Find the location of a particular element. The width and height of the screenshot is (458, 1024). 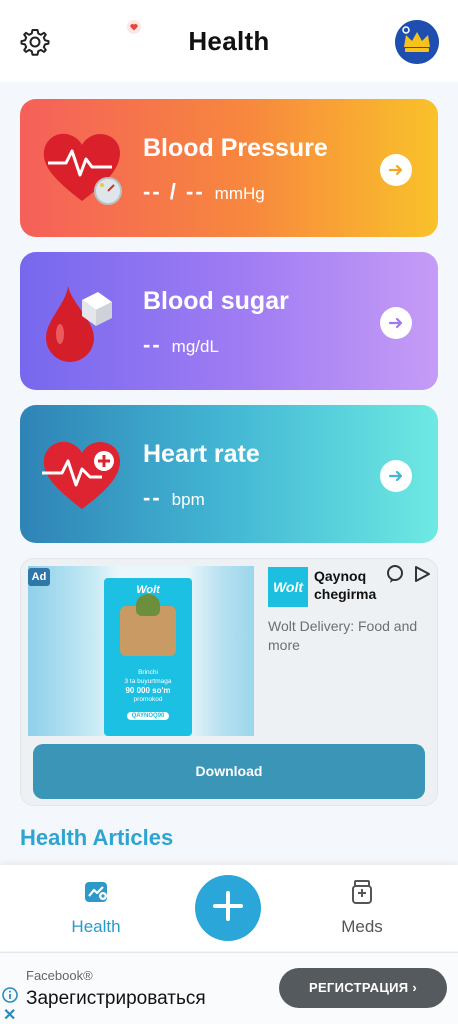

page-title: Health is located at coordinates (229, 41).